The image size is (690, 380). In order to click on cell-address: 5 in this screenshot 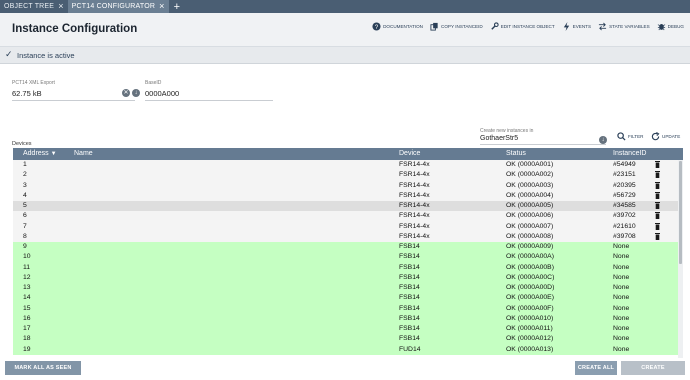, I will do `click(25, 205)`.